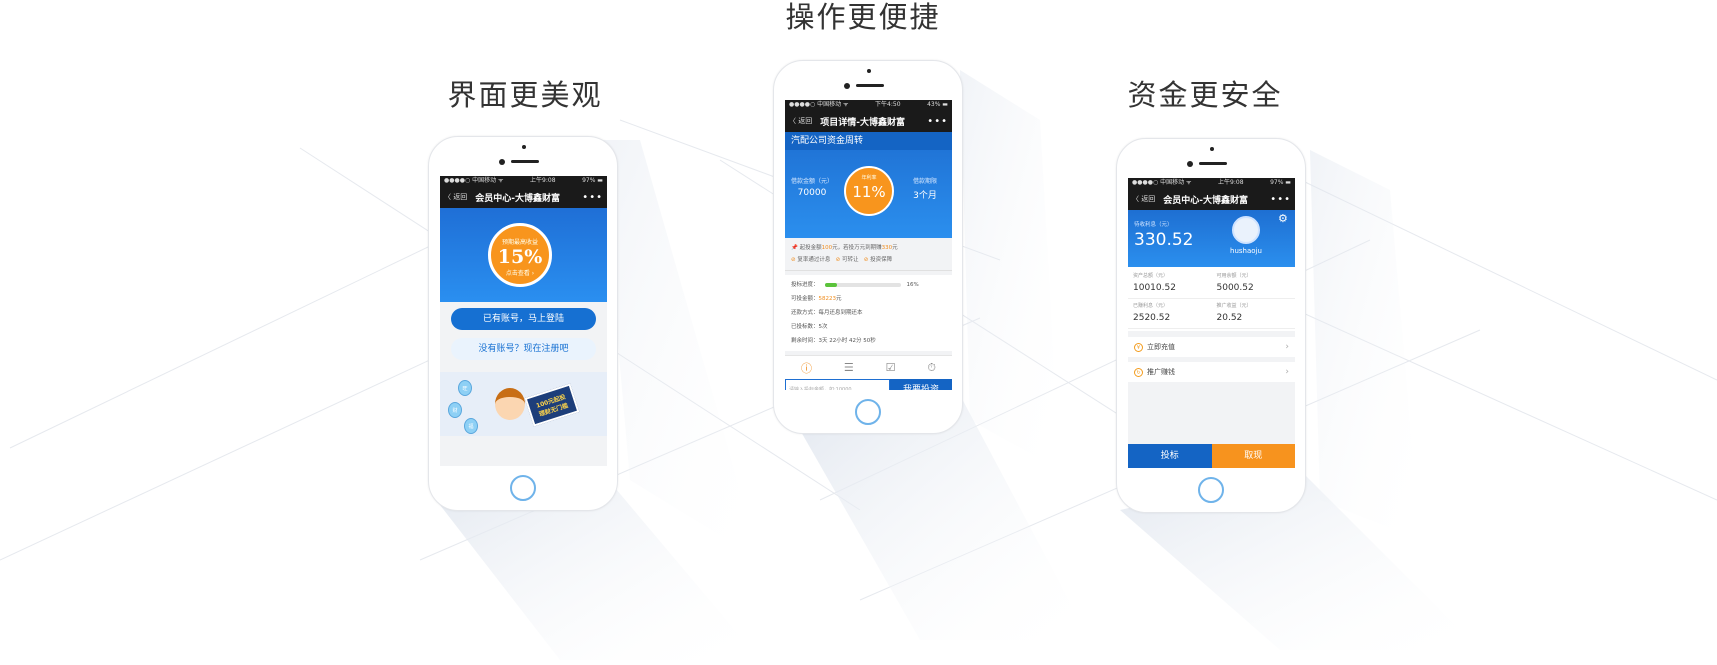  Describe the element at coordinates (1283, 218) in the screenshot. I see `gear-icon: ⚙` at that location.